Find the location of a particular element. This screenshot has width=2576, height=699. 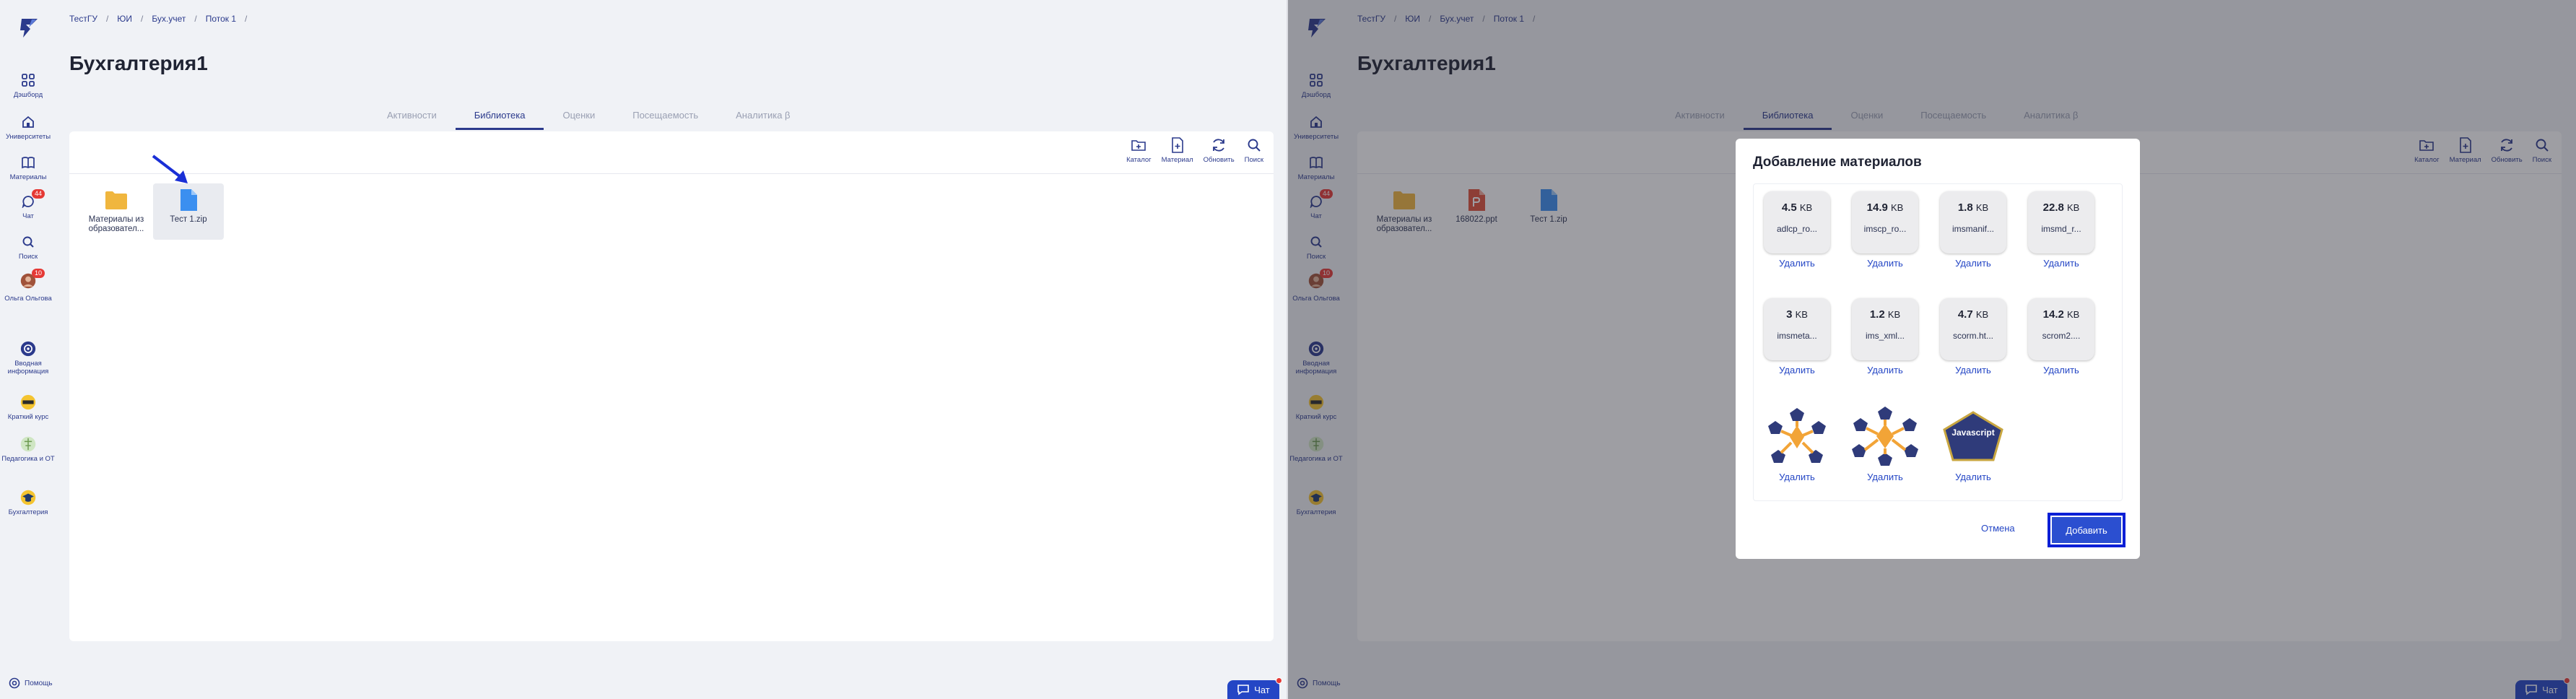

breadcrumb-item: Бух.учет is located at coordinates (169, 19).